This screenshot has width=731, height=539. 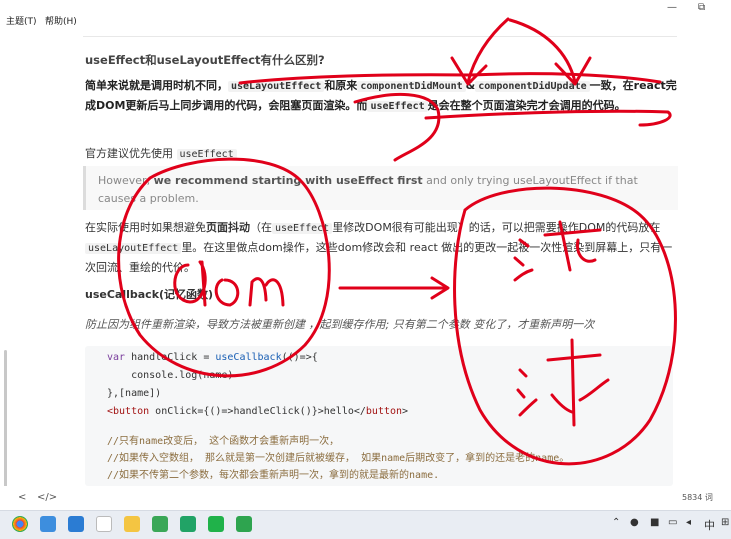 I want to click on typora-icon, so click(x=104, y=524).